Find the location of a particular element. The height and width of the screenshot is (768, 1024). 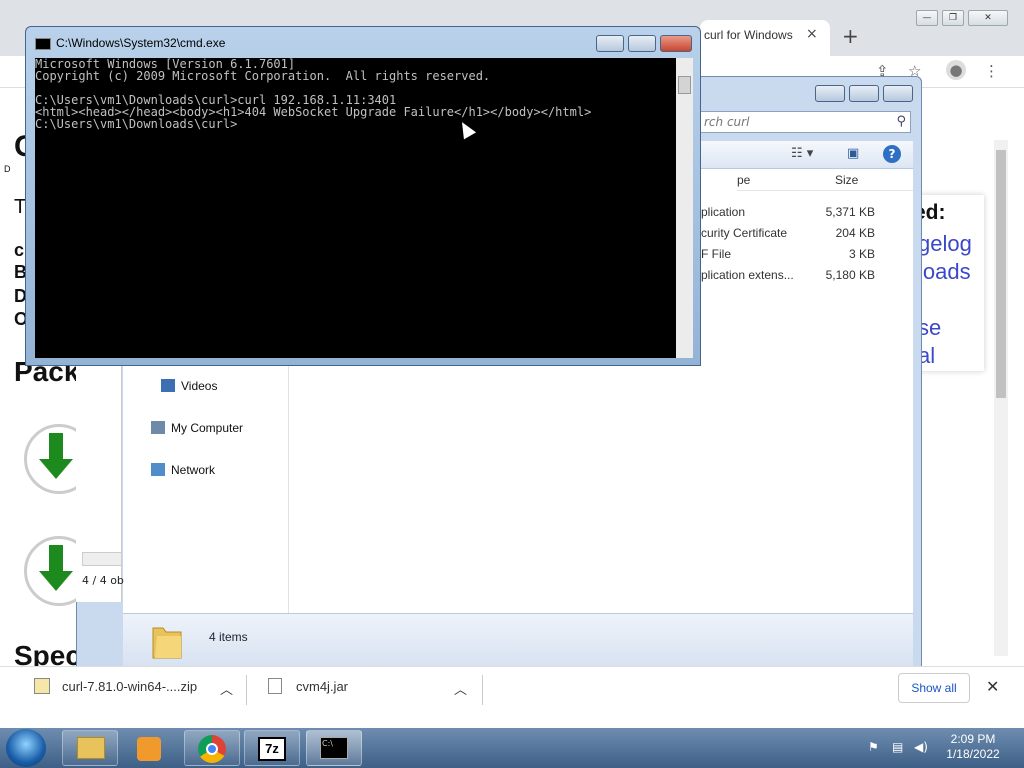

details-pane: 4 items is located at coordinates (518, 640).